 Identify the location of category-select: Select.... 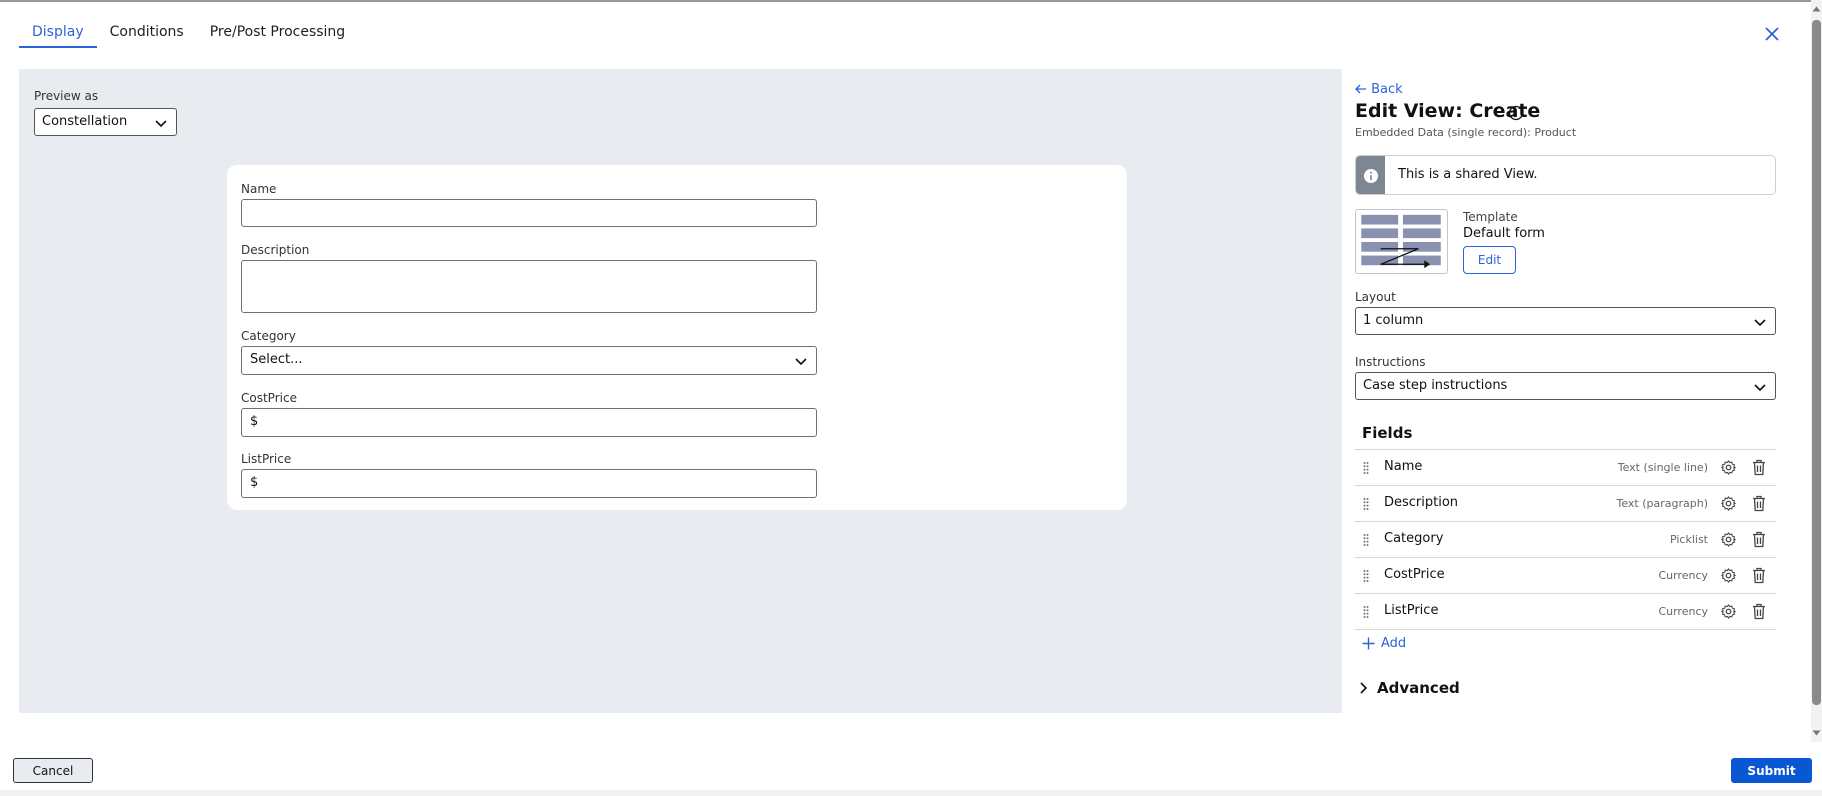
(529, 360).